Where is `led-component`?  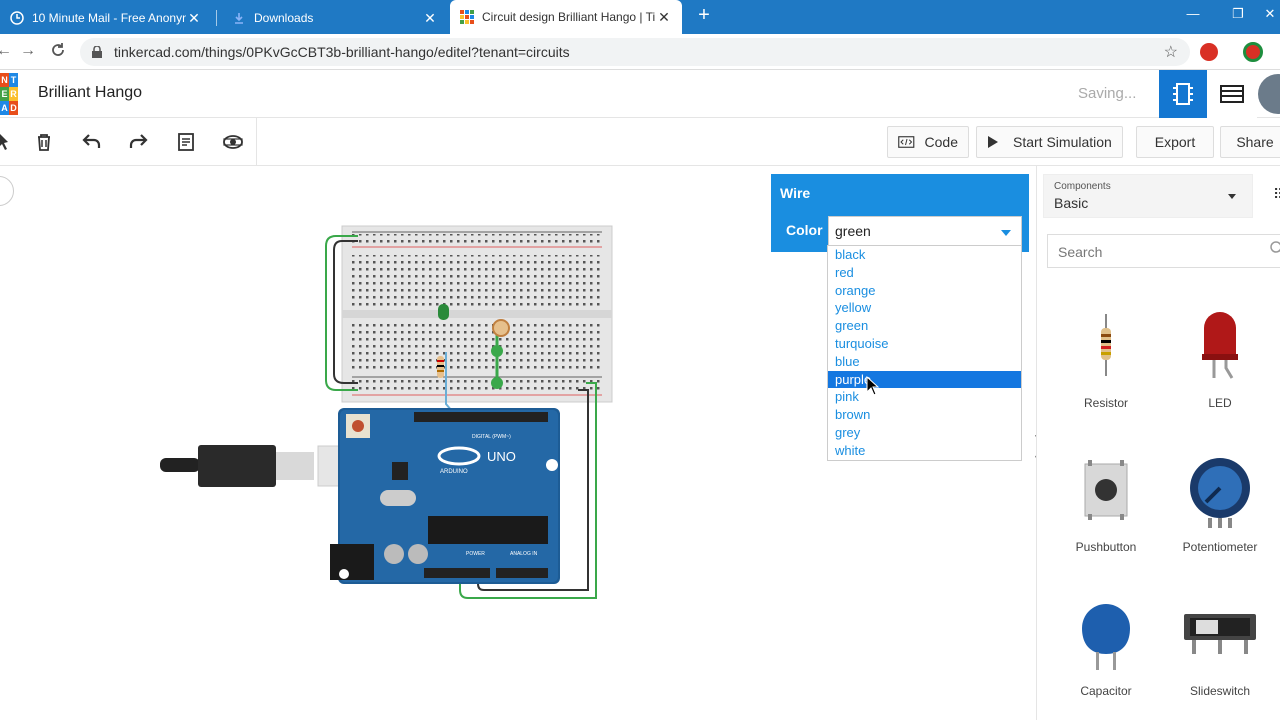
led-component is located at coordinates (443, 312).